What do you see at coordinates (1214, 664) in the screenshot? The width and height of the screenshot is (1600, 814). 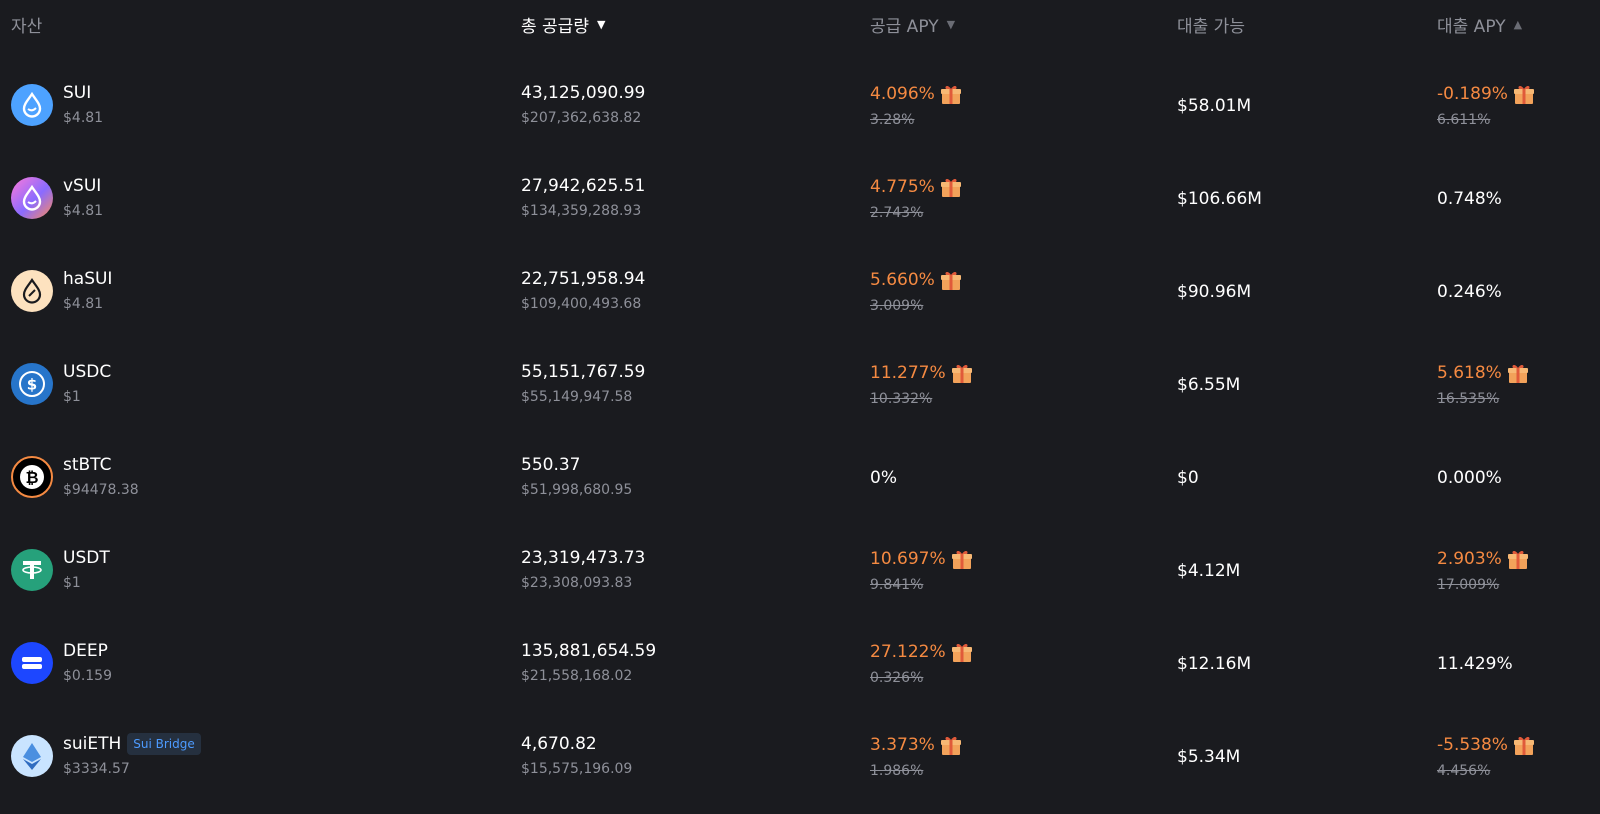 I see `borrowable-value: $12.16M` at bounding box center [1214, 664].